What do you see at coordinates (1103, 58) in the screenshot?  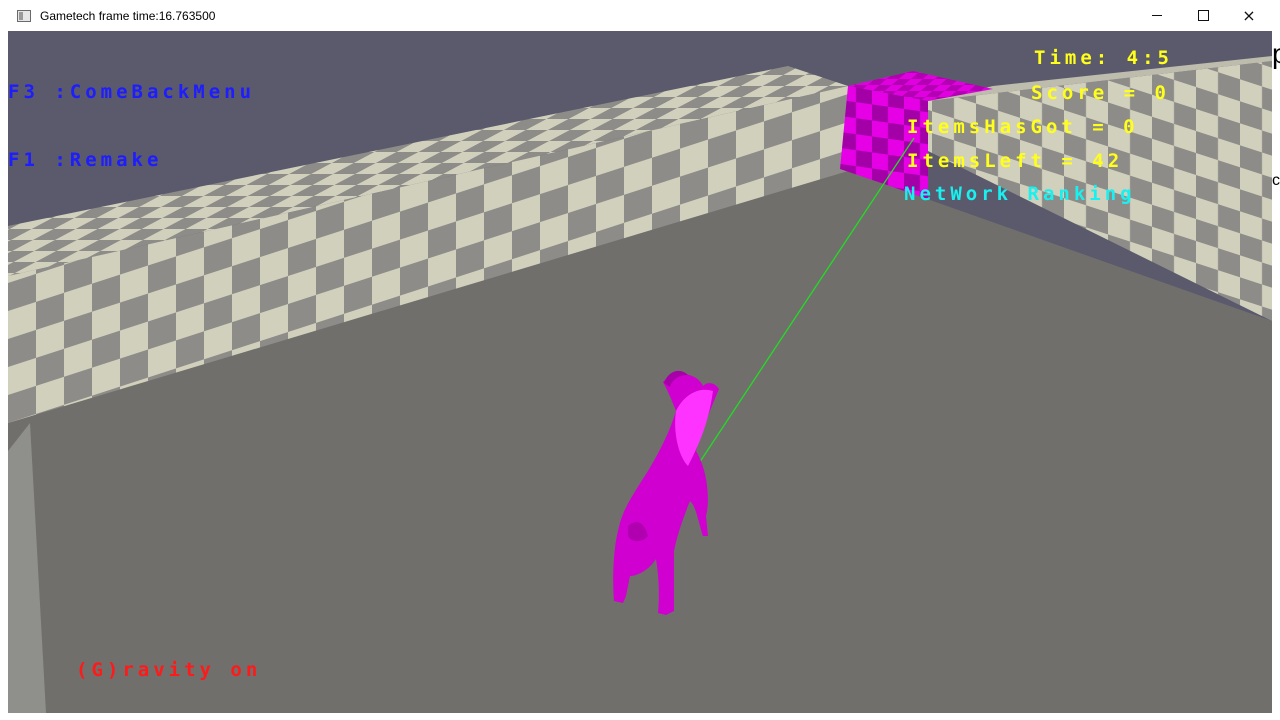 I see `time-display: Time: 4:5` at bounding box center [1103, 58].